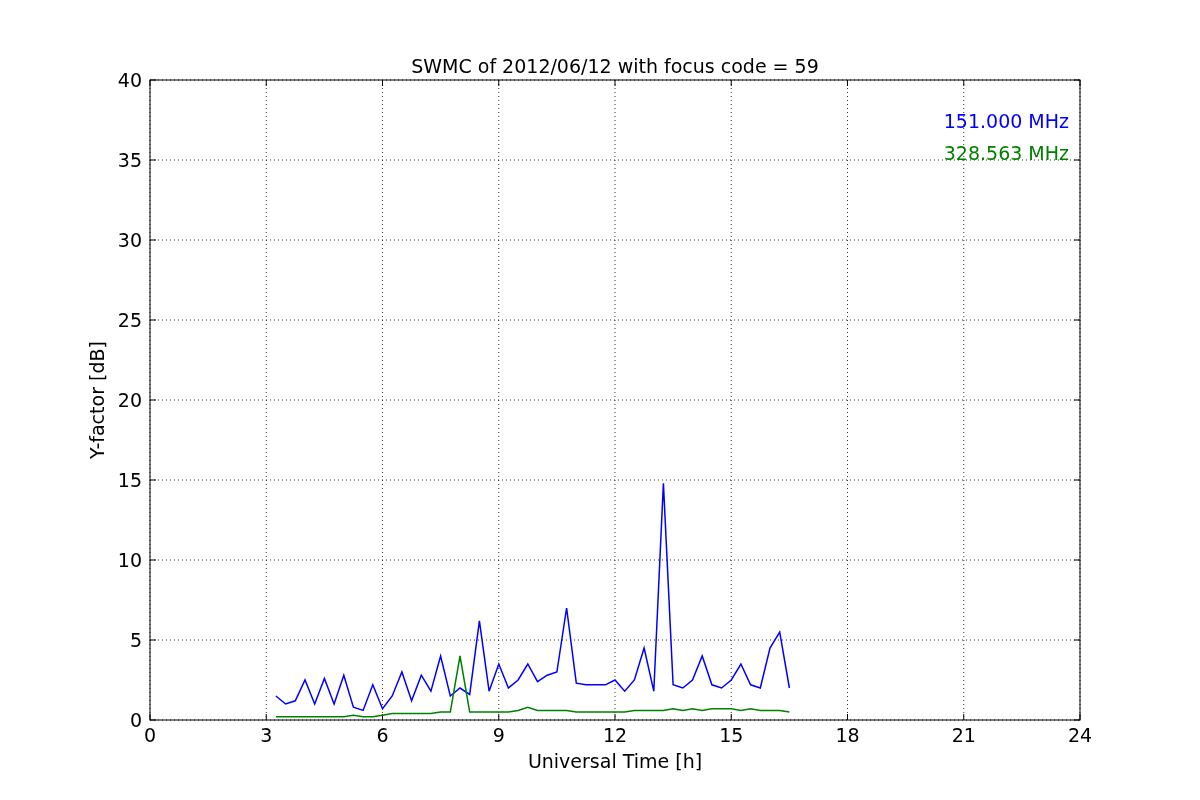 Image resolution: width=1200 pixels, height=800 pixels. What do you see at coordinates (1006, 121) in the screenshot?
I see `legend-label: 151.000 MHz` at bounding box center [1006, 121].